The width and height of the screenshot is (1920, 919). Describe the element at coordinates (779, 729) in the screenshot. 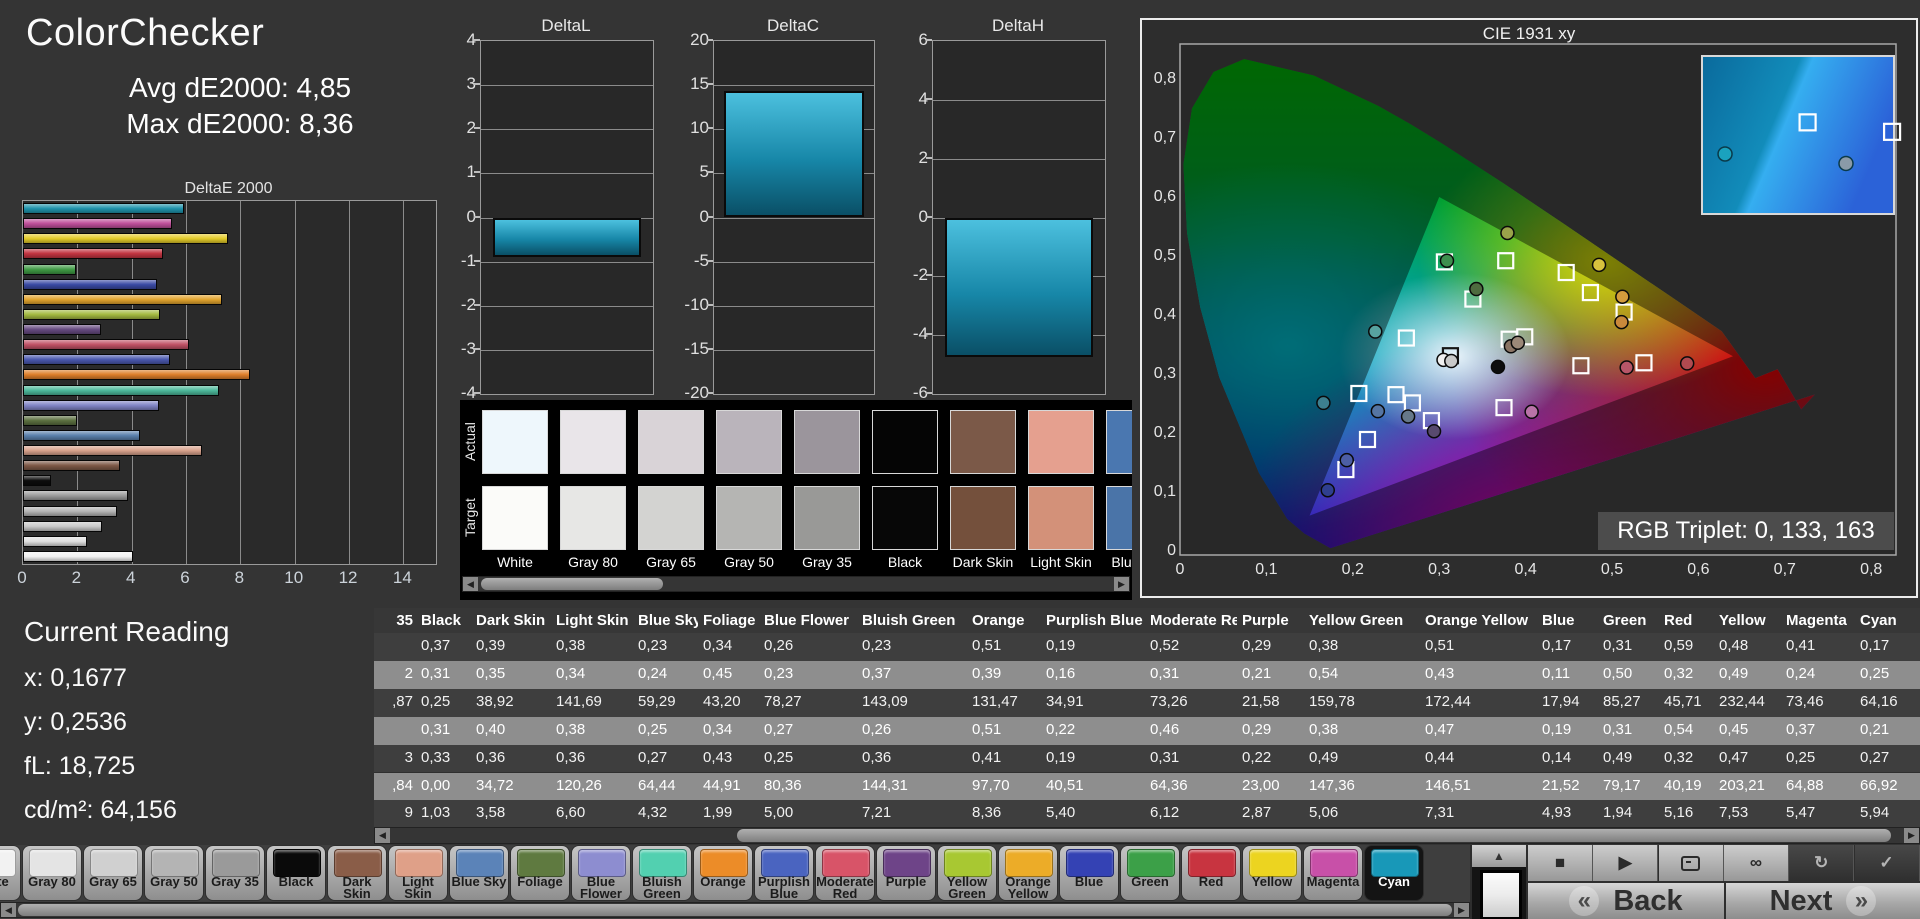

I see `table-cell: 0,27` at that location.